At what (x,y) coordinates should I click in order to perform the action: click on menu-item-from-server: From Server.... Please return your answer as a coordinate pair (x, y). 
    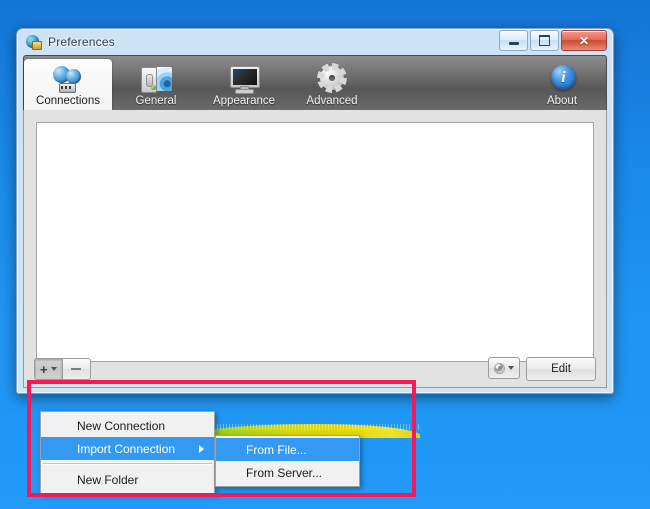
    Looking at the image, I should click on (287, 472).